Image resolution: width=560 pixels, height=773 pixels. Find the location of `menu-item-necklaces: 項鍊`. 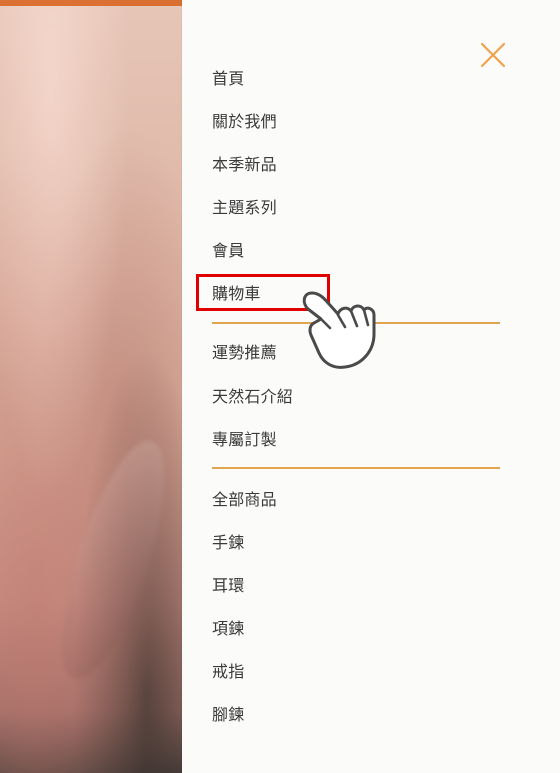

menu-item-necklaces: 項鍊 is located at coordinates (228, 629).